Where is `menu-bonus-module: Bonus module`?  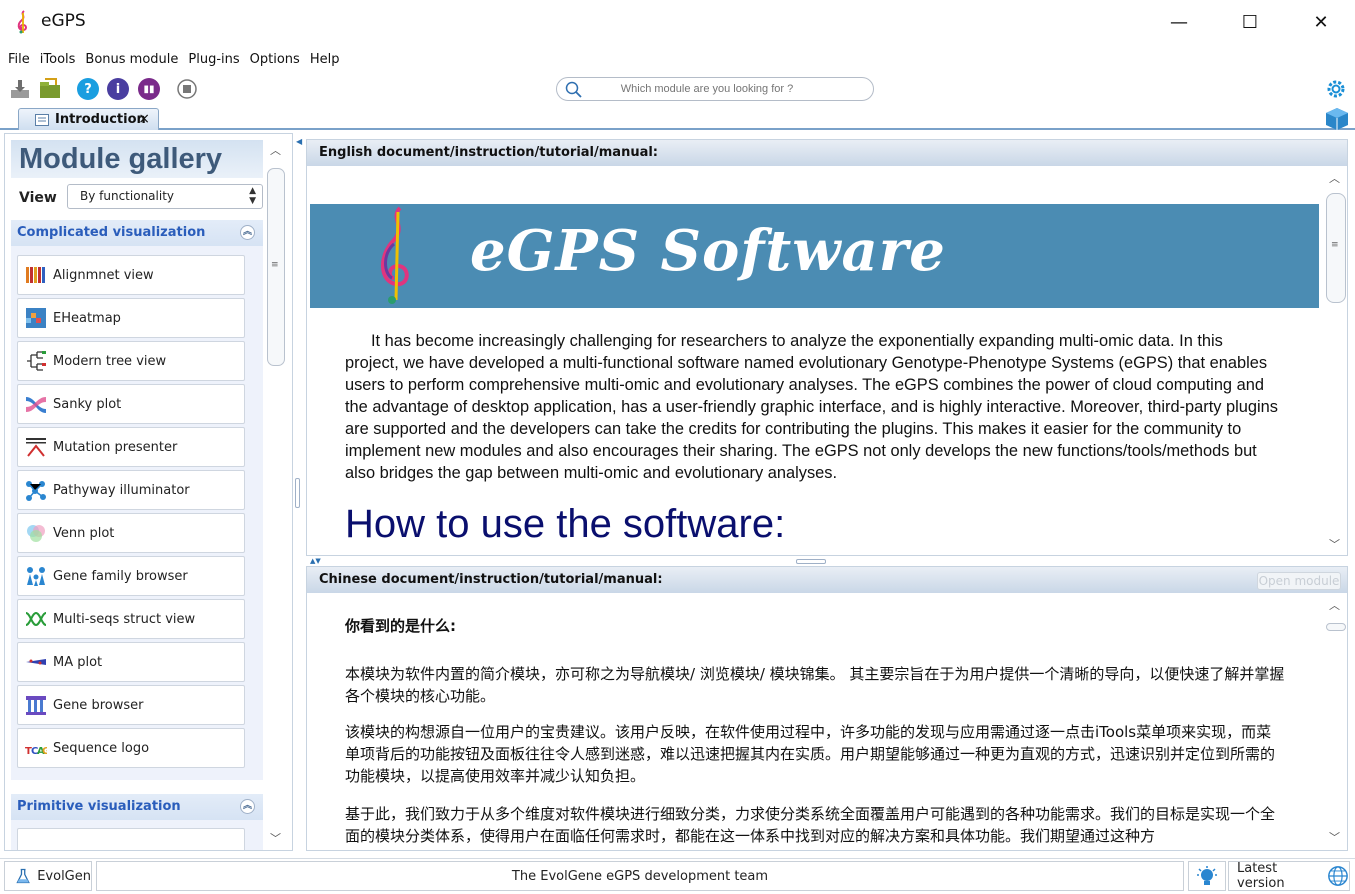
menu-bonus-module: Bonus module is located at coordinates (131, 59).